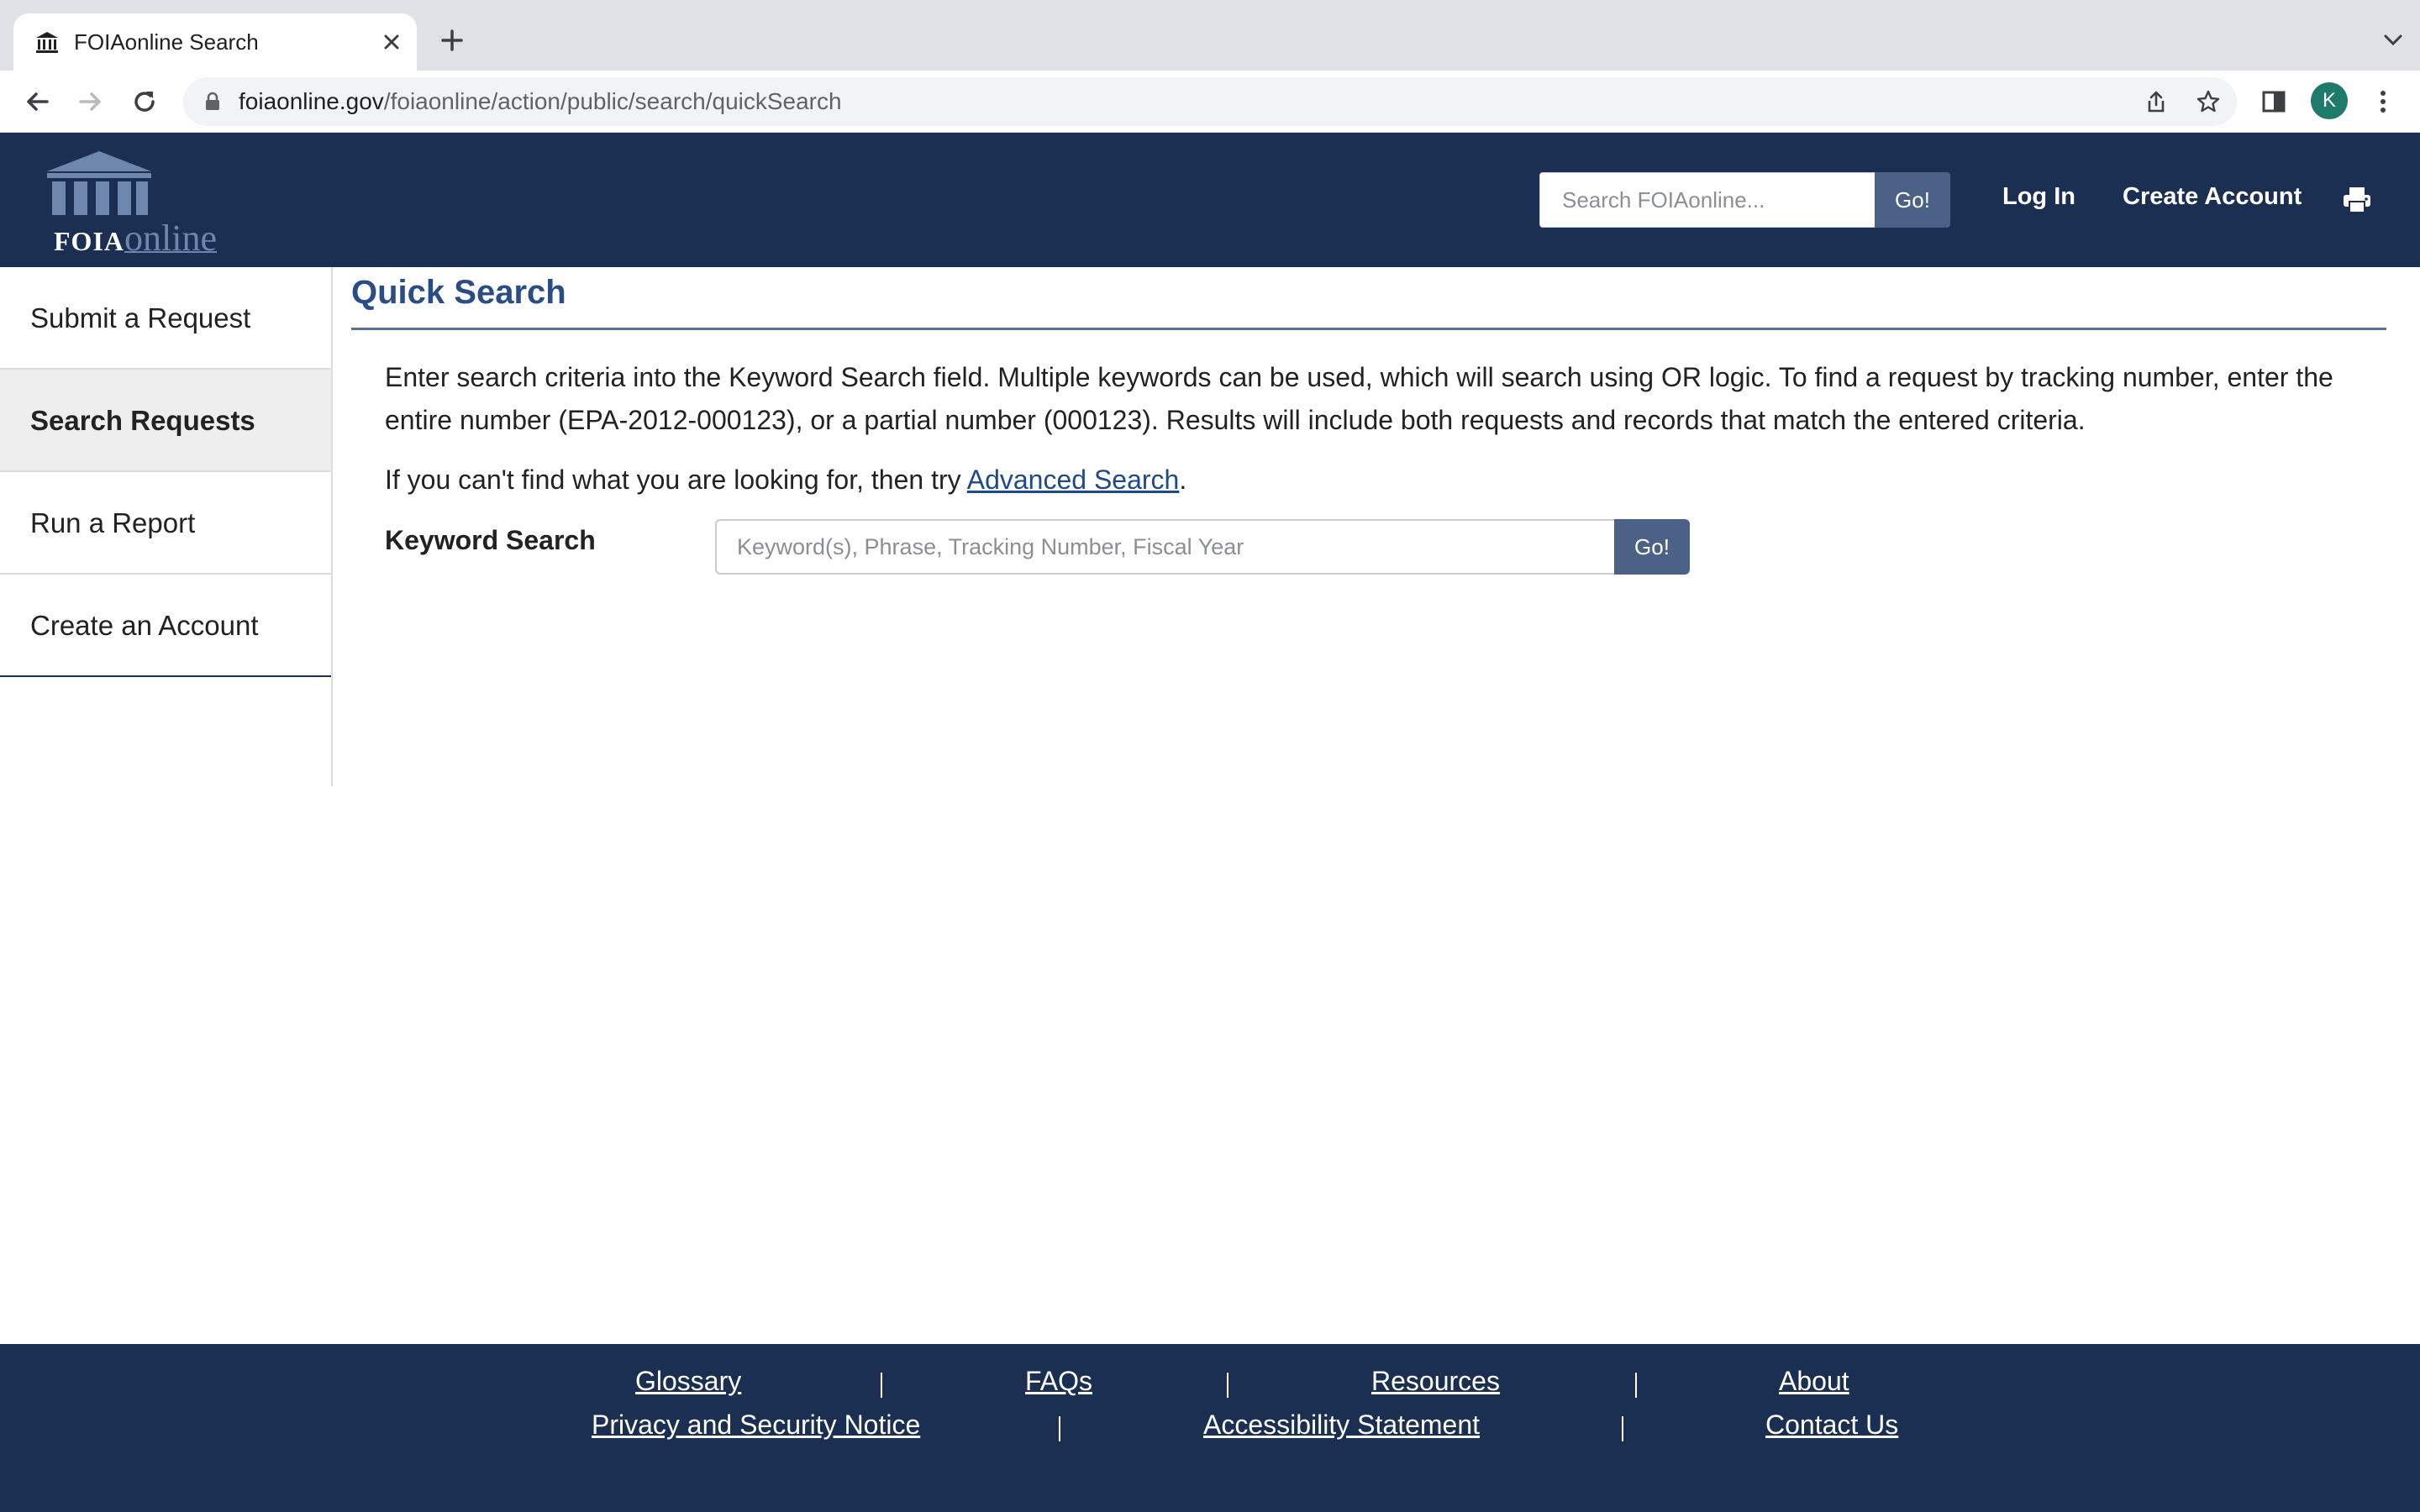 This screenshot has height=1512, width=2420. I want to click on site-header: FOIAonline Go! Log In Create Account, so click(1210, 200).